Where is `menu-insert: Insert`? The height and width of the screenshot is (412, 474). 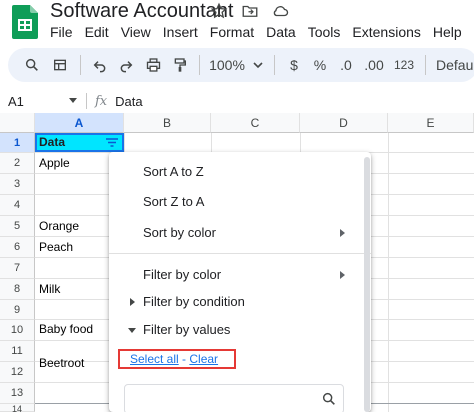 menu-insert: Insert is located at coordinates (180, 32).